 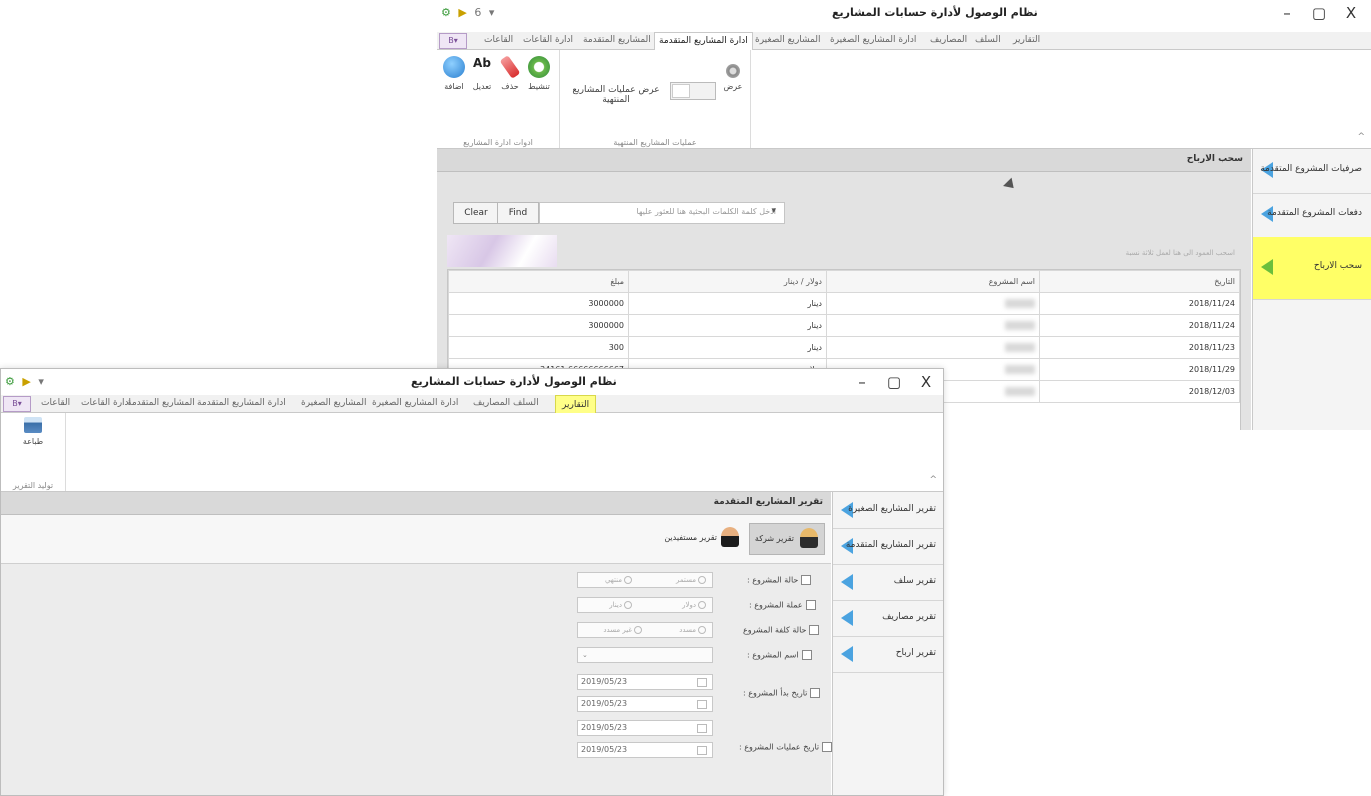 What do you see at coordinates (454, 67) in the screenshot?
I see `plus-icon` at bounding box center [454, 67].